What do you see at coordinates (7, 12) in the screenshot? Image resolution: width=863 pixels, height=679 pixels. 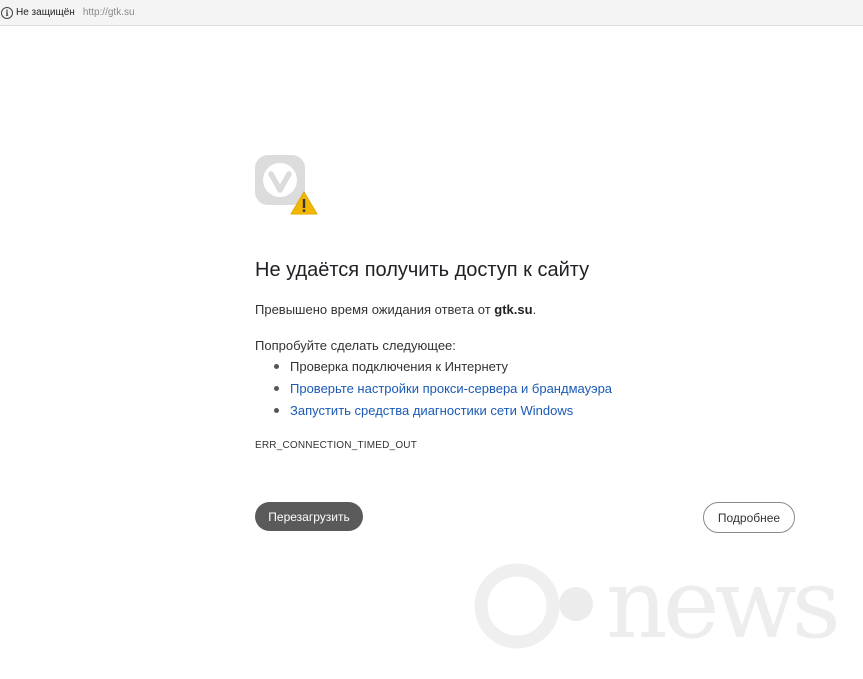 I see `info-icon: i` at bounding box center [7, 12].